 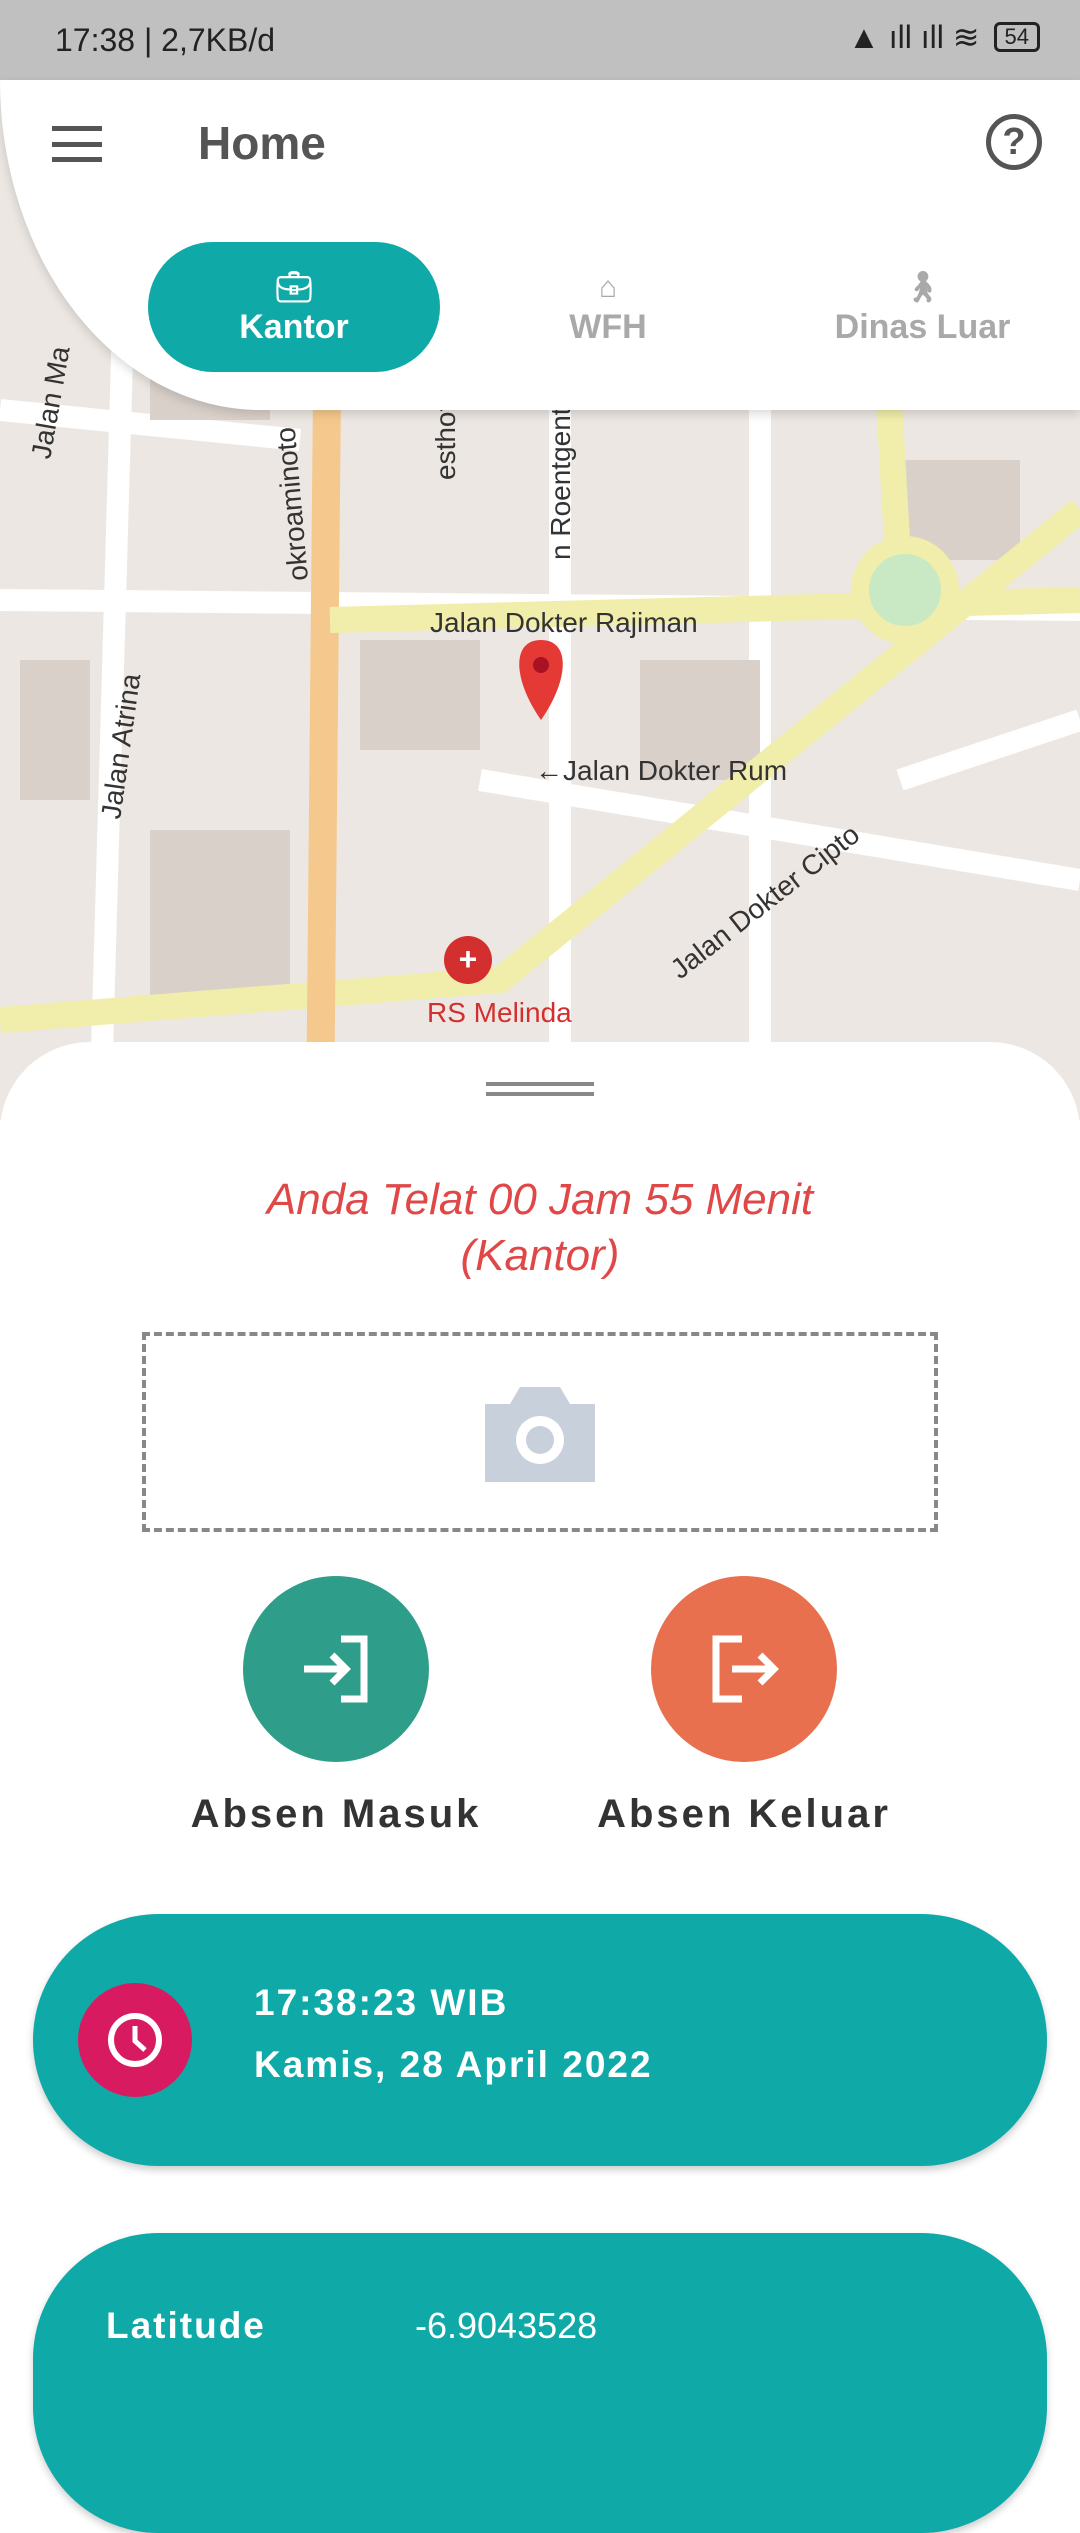 I want to click on check-in-button, so click(x=336, y=1669).